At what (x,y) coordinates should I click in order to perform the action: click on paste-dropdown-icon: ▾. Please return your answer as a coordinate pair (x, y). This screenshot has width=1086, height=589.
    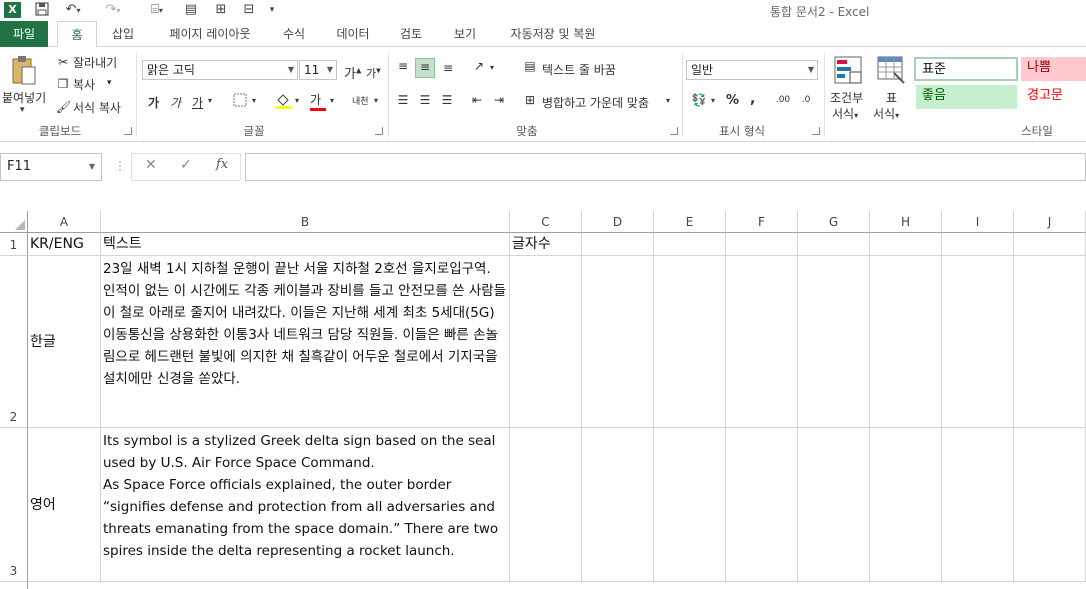
    Looking at the image, I should click on (22, 110).